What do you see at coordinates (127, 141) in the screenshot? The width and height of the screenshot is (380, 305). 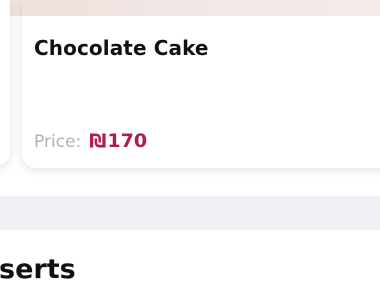 I see `price-amount: 170` at bounding box center [127, 141].